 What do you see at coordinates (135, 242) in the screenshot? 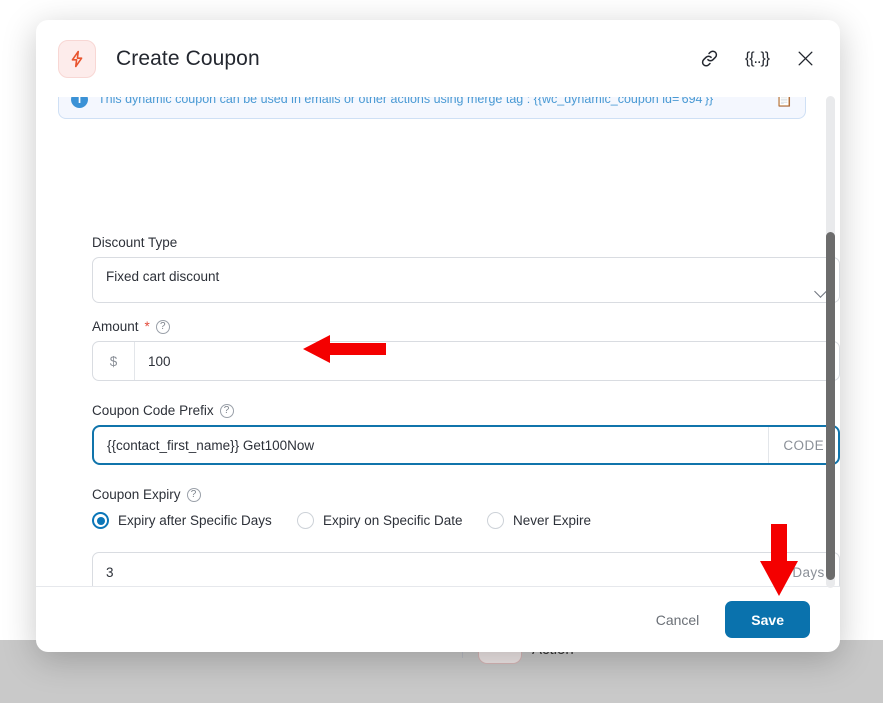
I see `discount-type-label-text: Discount Type` at bounding box center [135, 242].